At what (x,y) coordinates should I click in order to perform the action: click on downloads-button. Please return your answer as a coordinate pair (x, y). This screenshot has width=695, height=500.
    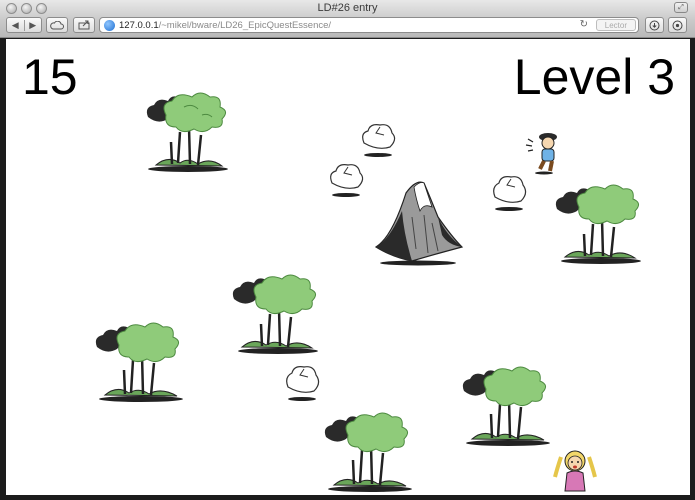
    Looking at the image, I should click on (654, 25).